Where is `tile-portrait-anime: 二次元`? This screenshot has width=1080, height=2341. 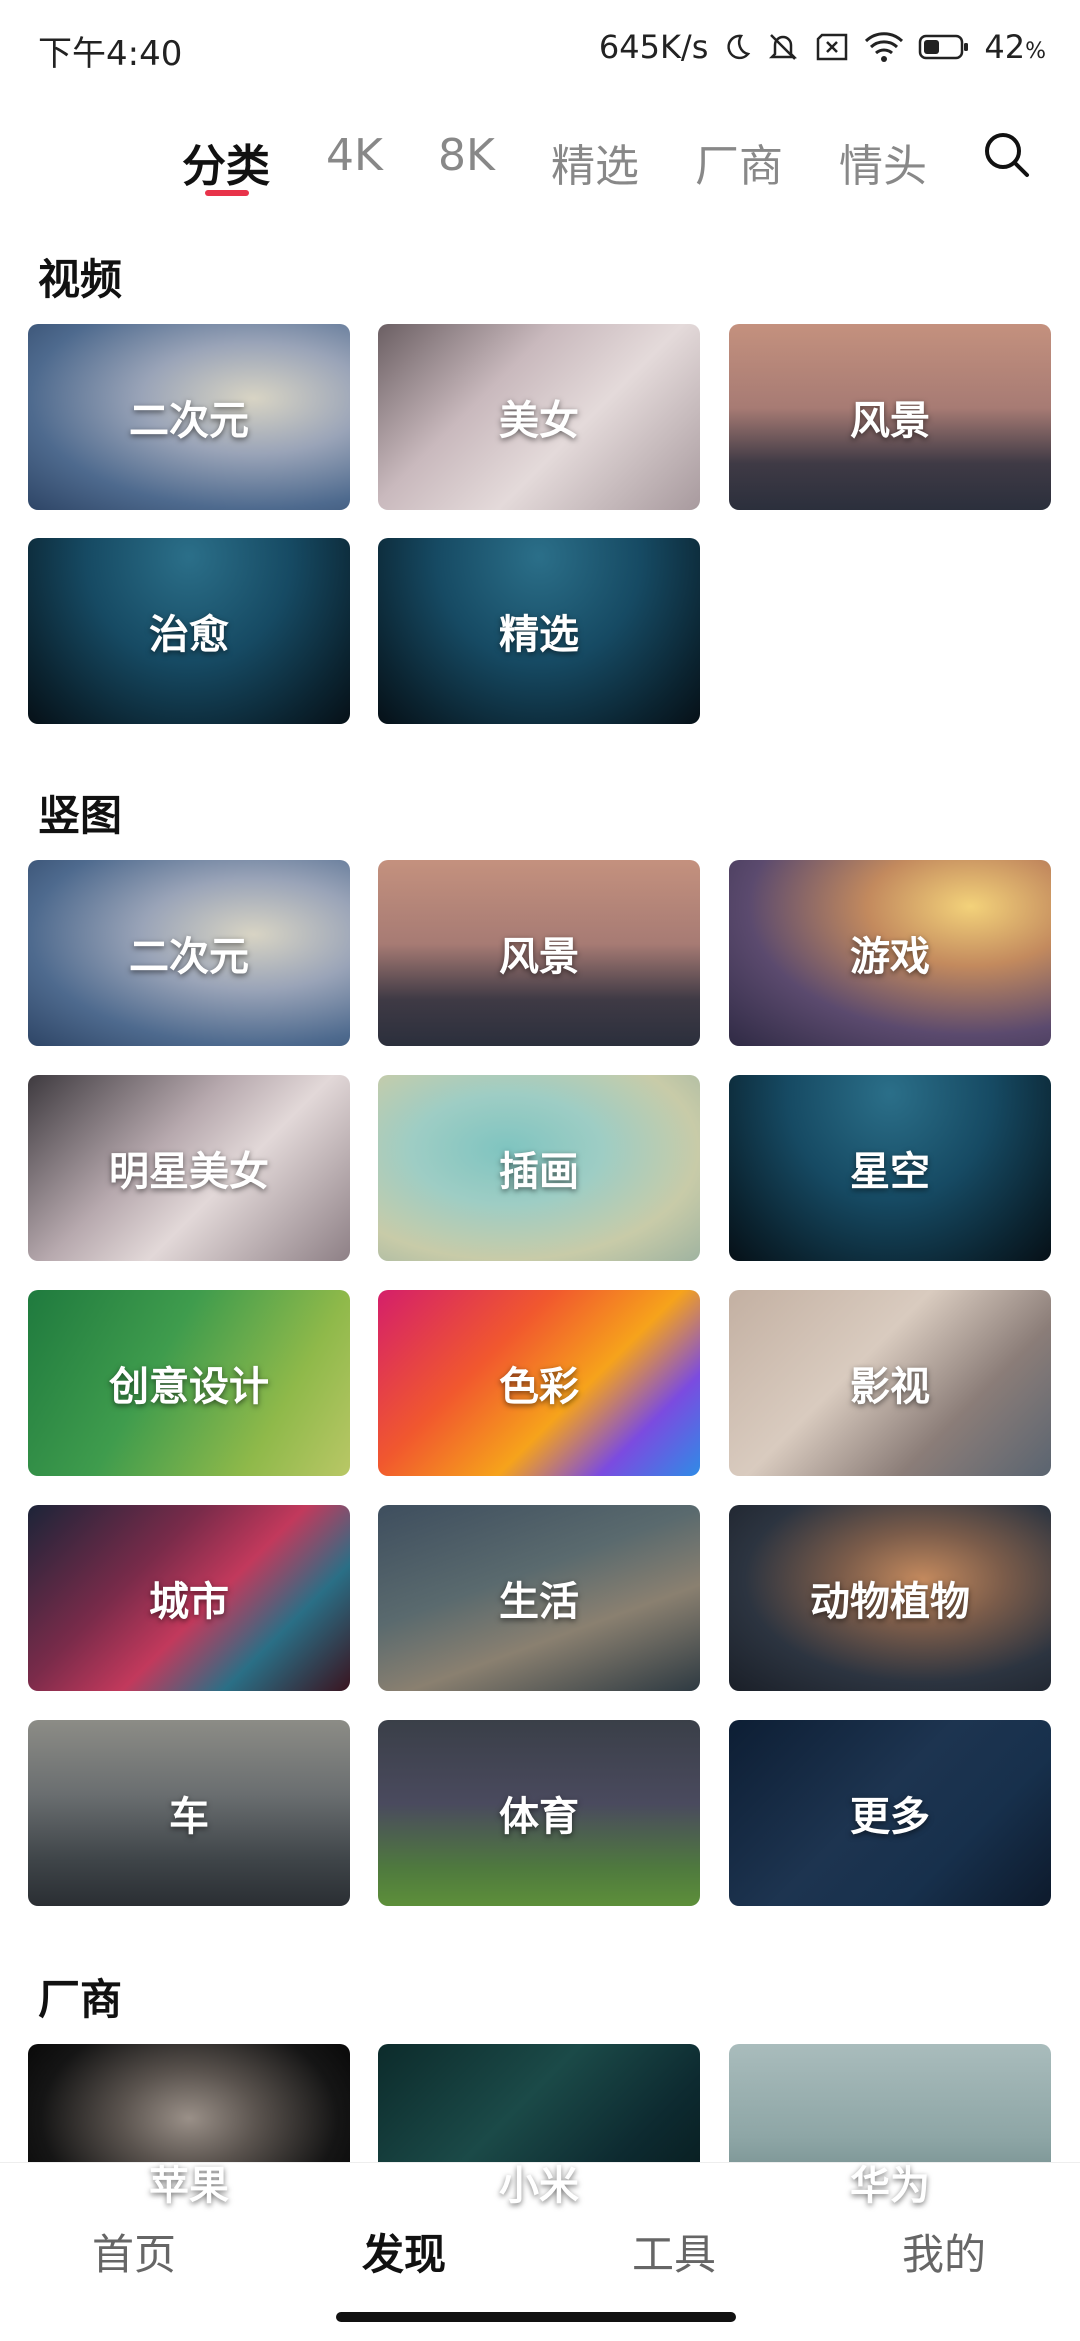
tile-portrait-anime: 二次元 is located at coordinates (189, 953).